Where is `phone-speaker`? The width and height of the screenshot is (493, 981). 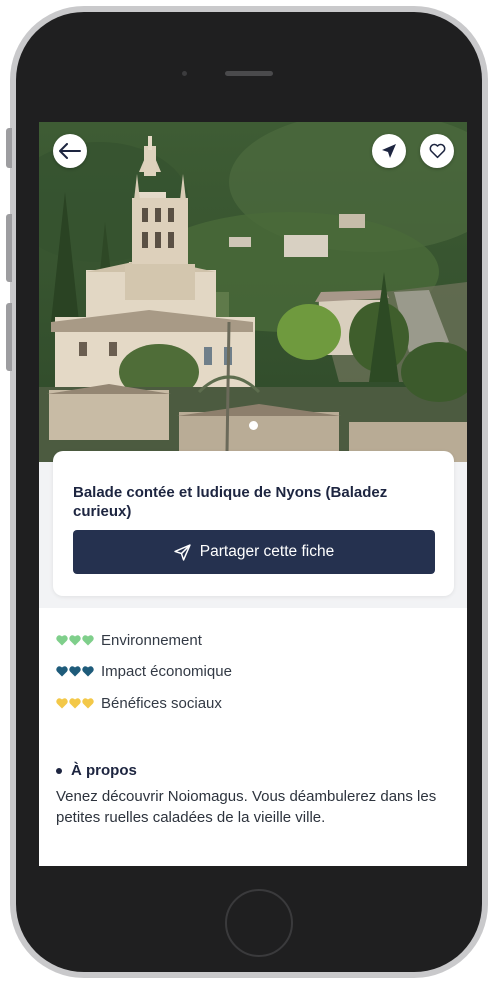
phone-speaker is located at coordinates (249, 73).